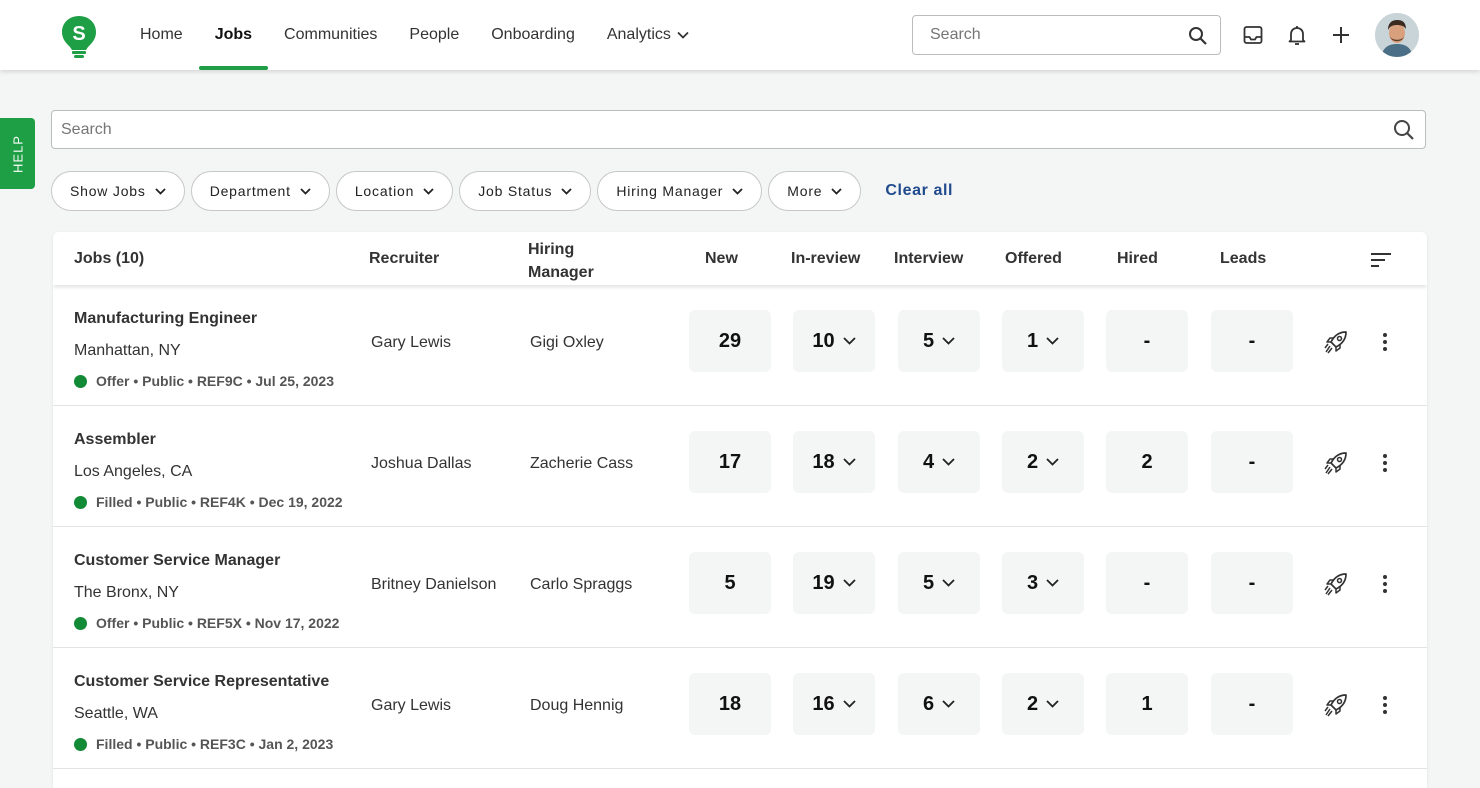 The image size is (1480, 788). Describe the element at coordinates (233, 35) in the screenshot. I see `nav-item-jobs: Jobs` at that location.